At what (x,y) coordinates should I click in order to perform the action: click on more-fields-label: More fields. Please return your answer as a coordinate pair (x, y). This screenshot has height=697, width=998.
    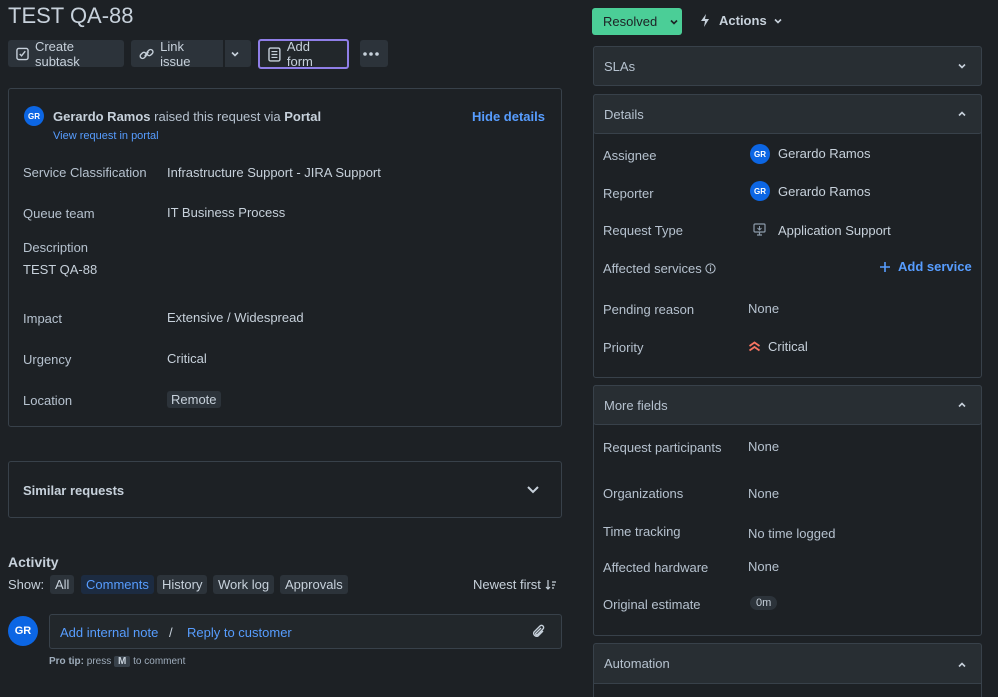
    Looking at the image, I should click on (636, 405).